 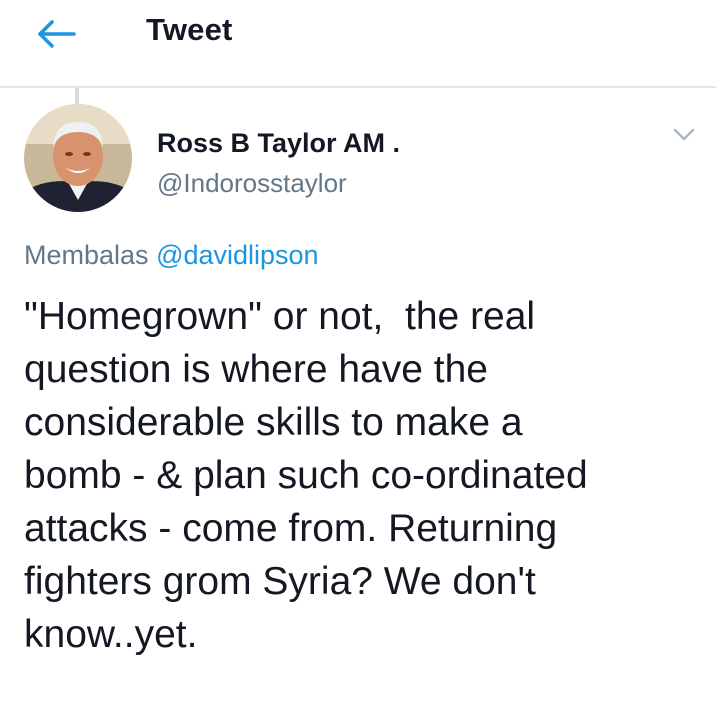 I want to click on tweet-text-line: bomb - & plan such co-ordinated, so click(x=306, y=475).